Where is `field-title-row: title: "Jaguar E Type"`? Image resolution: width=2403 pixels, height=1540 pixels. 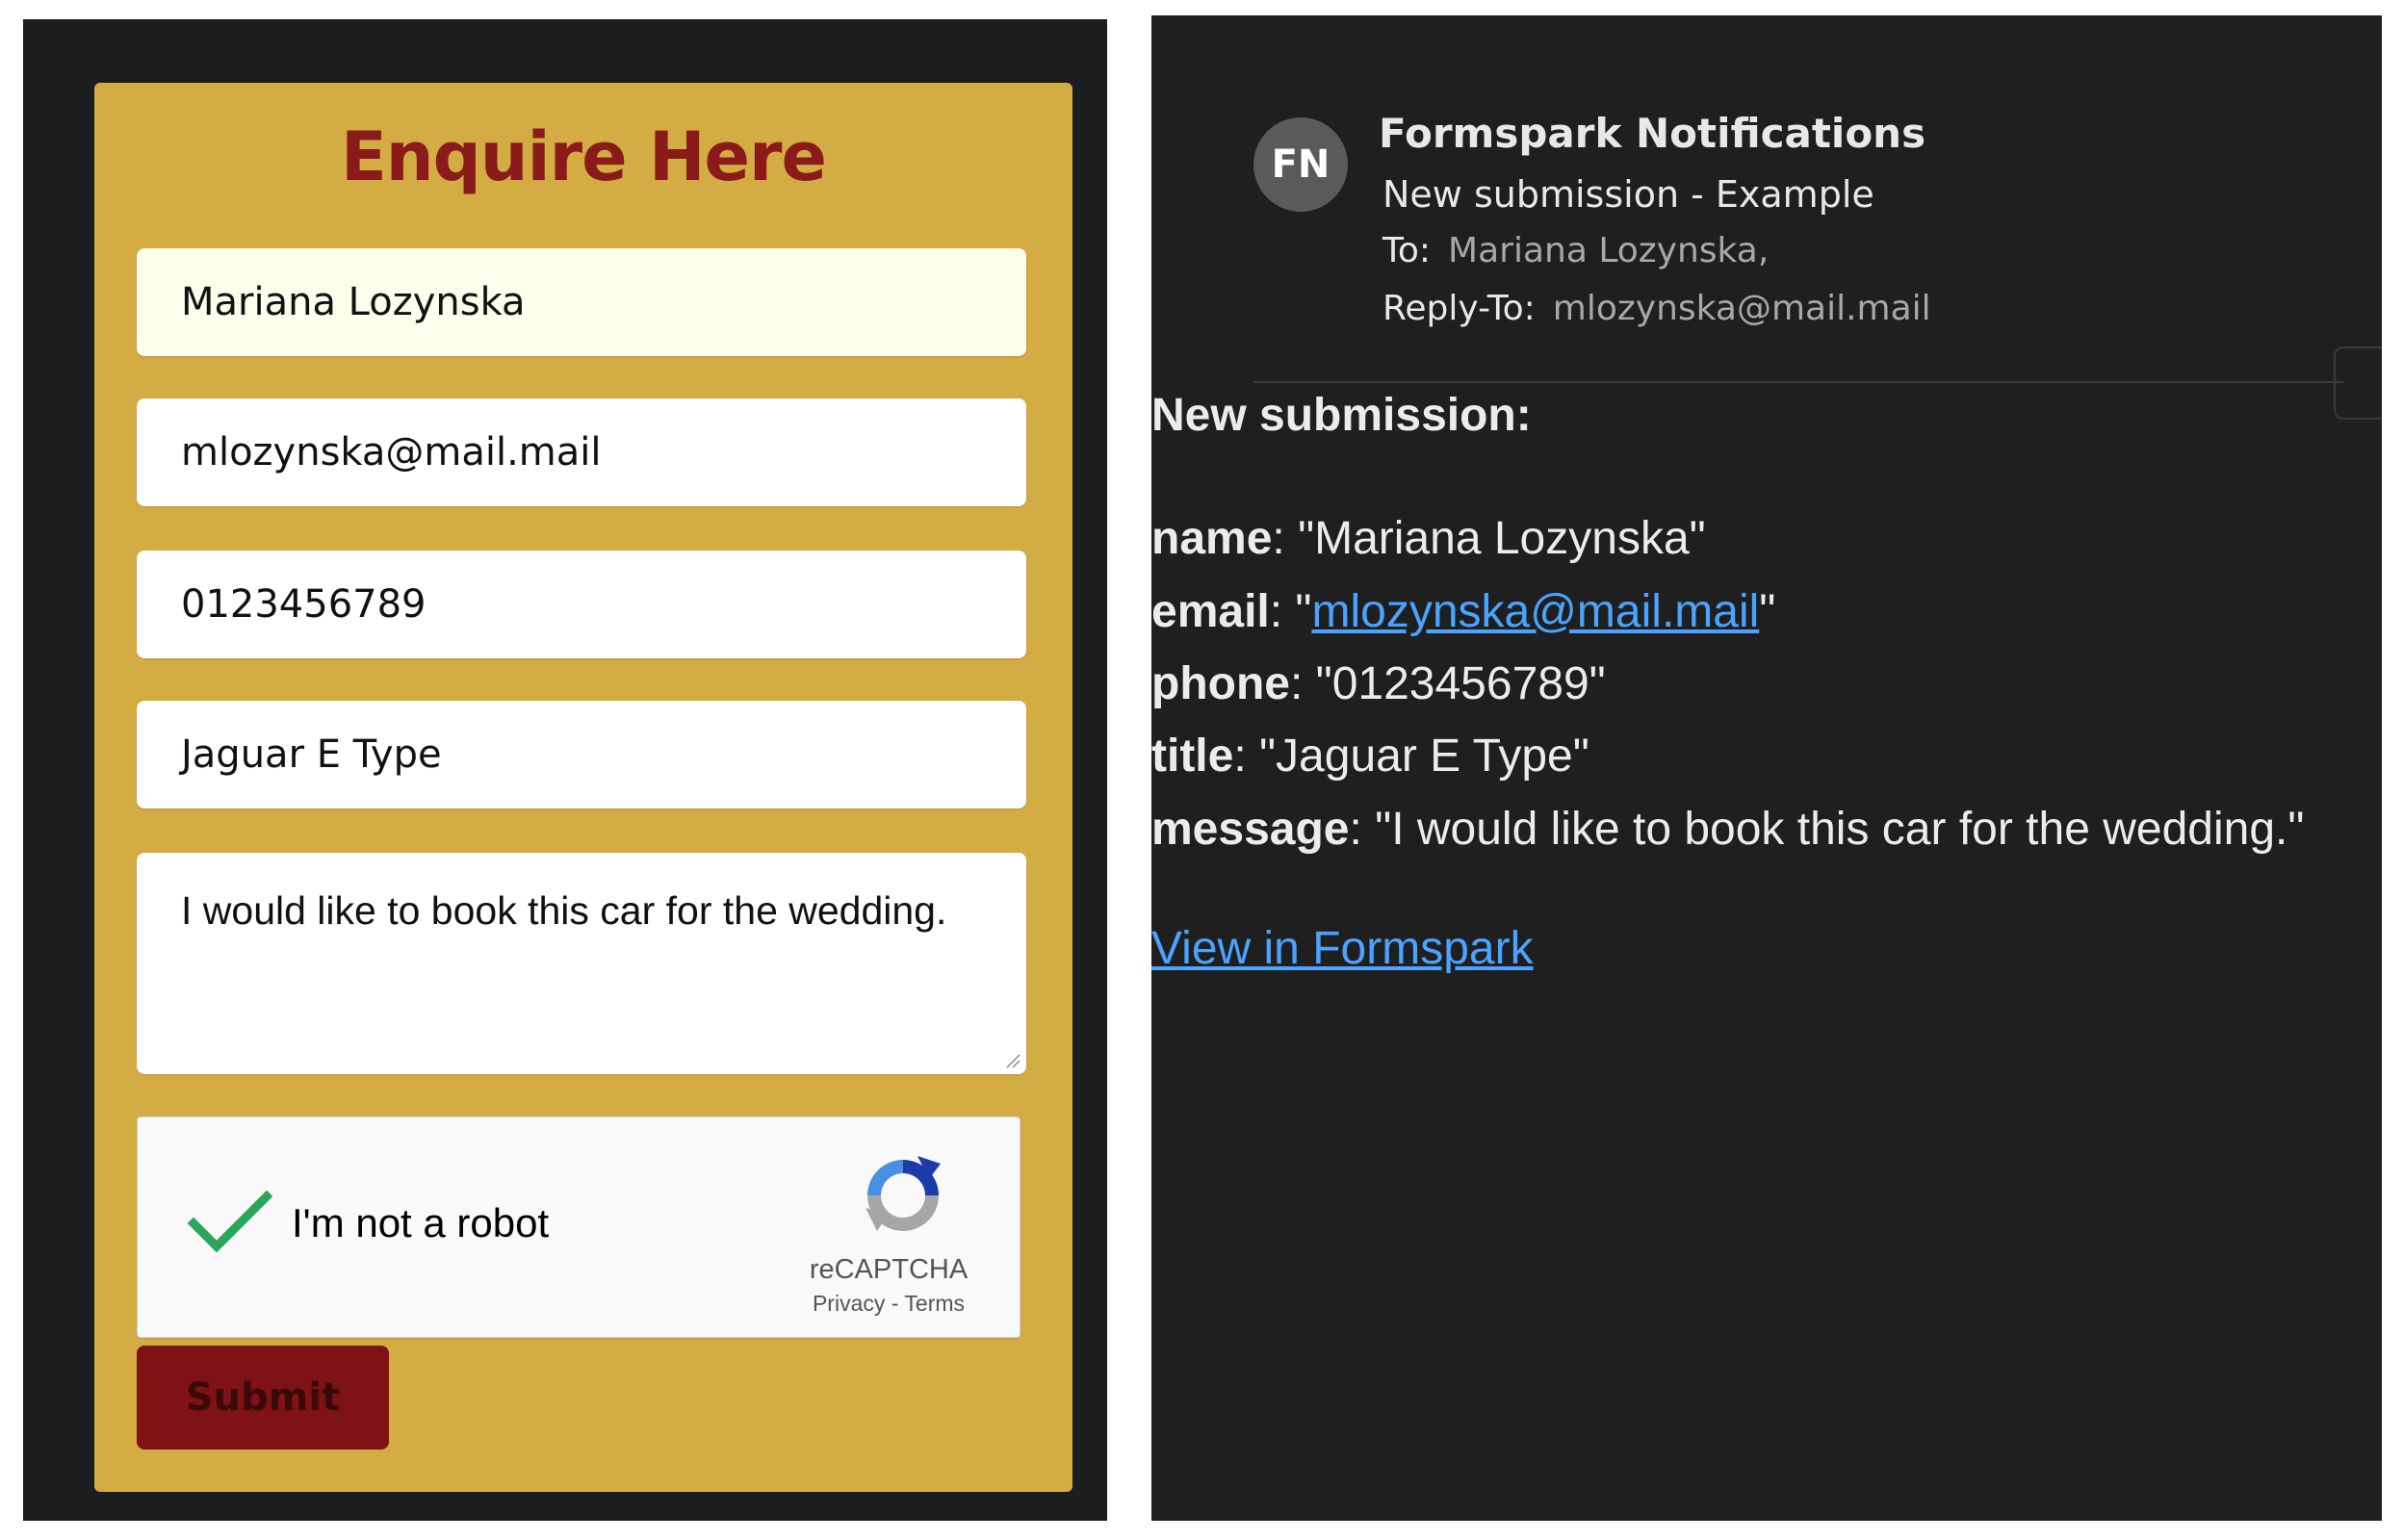
field-title-row: title: "Jaguar E Type" is located at coordinates (1370, 756).